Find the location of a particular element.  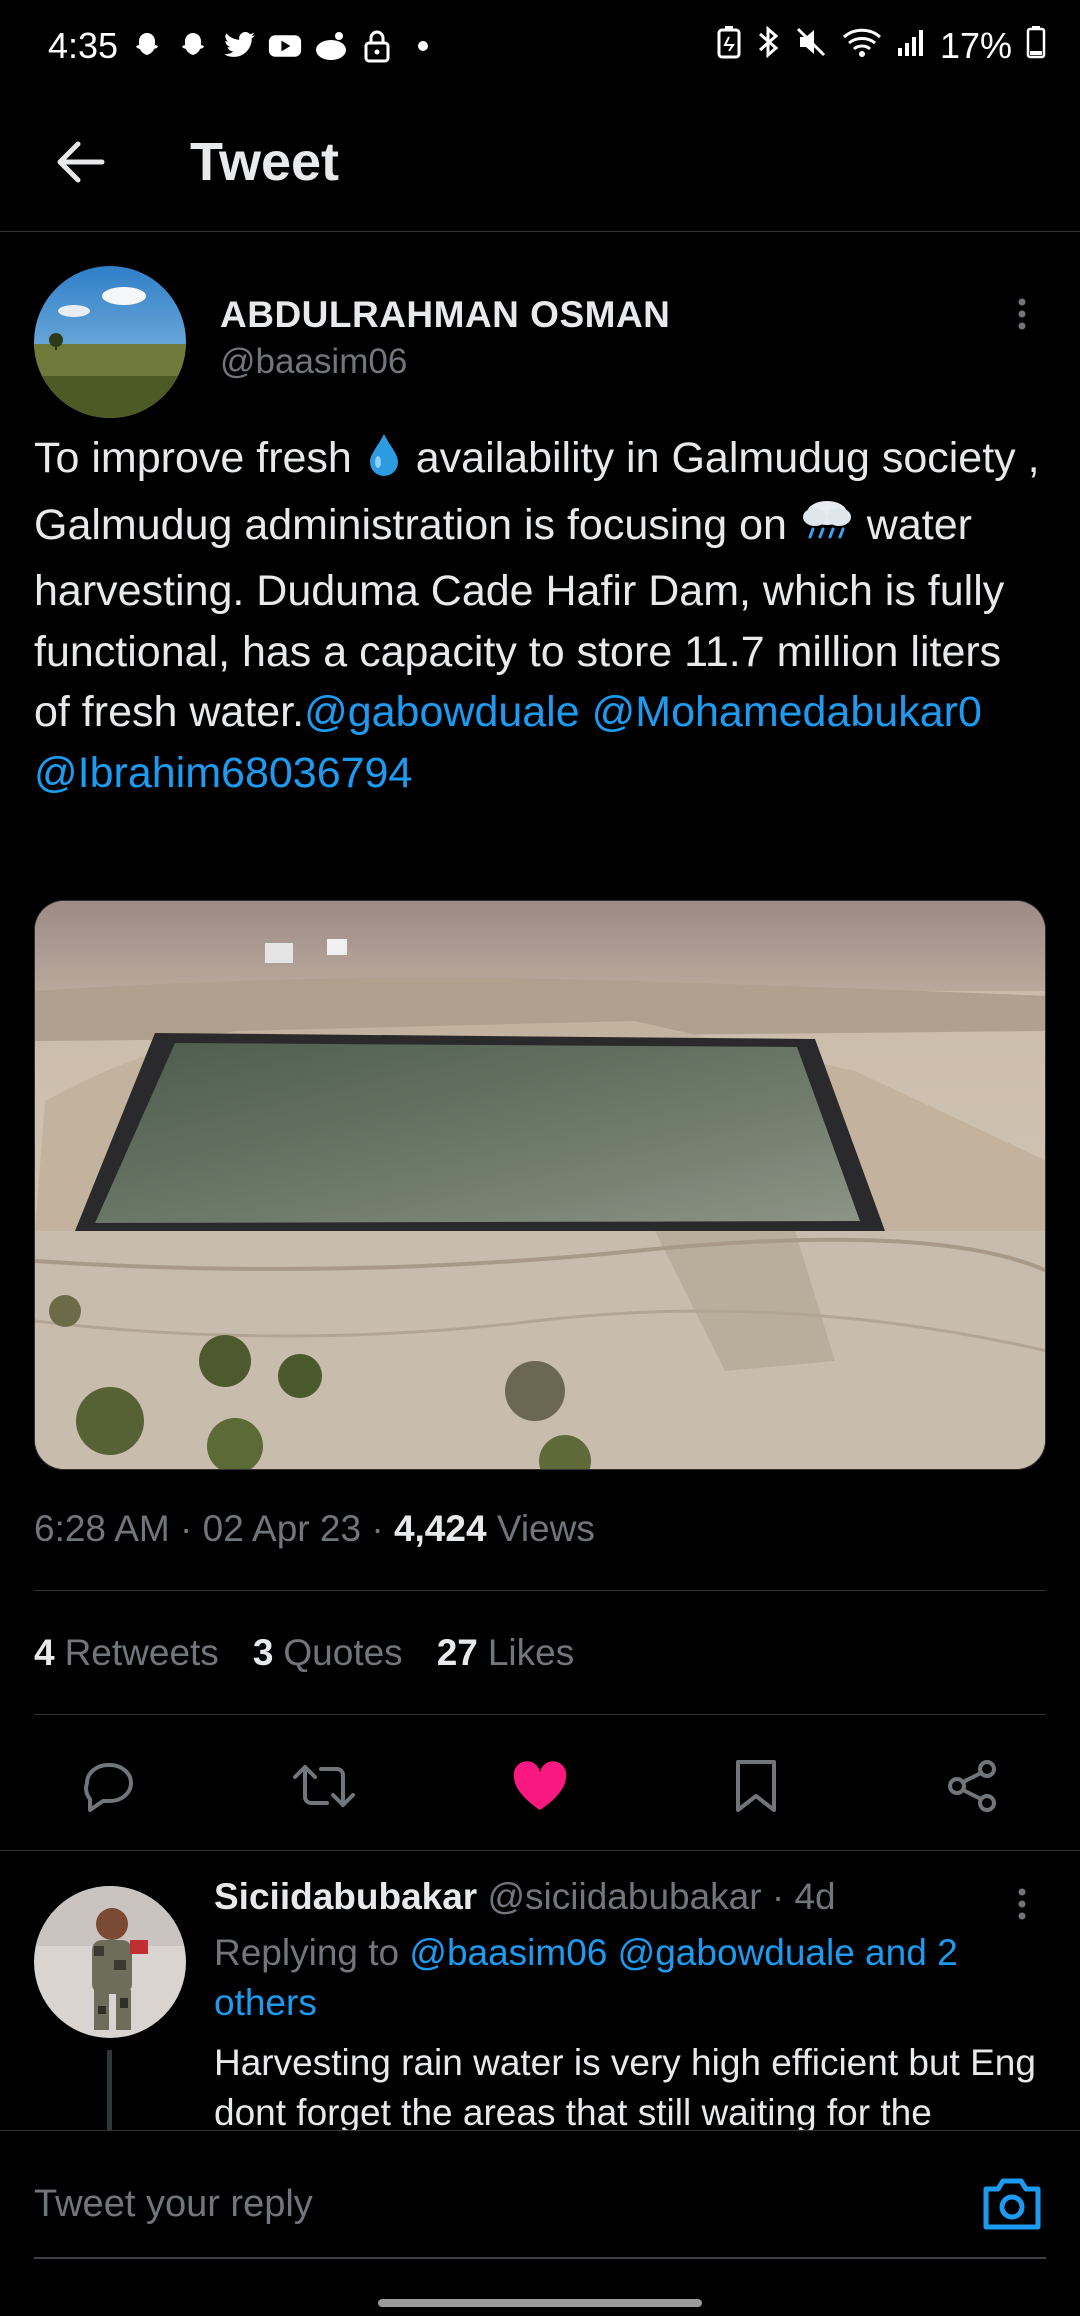

retweet-button is located at coordinates (324, 1786).